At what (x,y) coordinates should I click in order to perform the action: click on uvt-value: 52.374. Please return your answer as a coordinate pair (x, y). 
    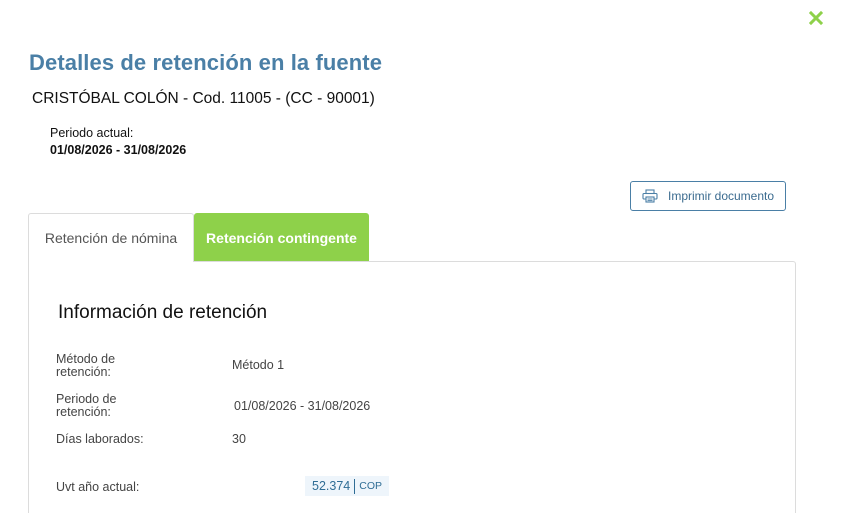
    Looking at the image, I should click on (331, 486).